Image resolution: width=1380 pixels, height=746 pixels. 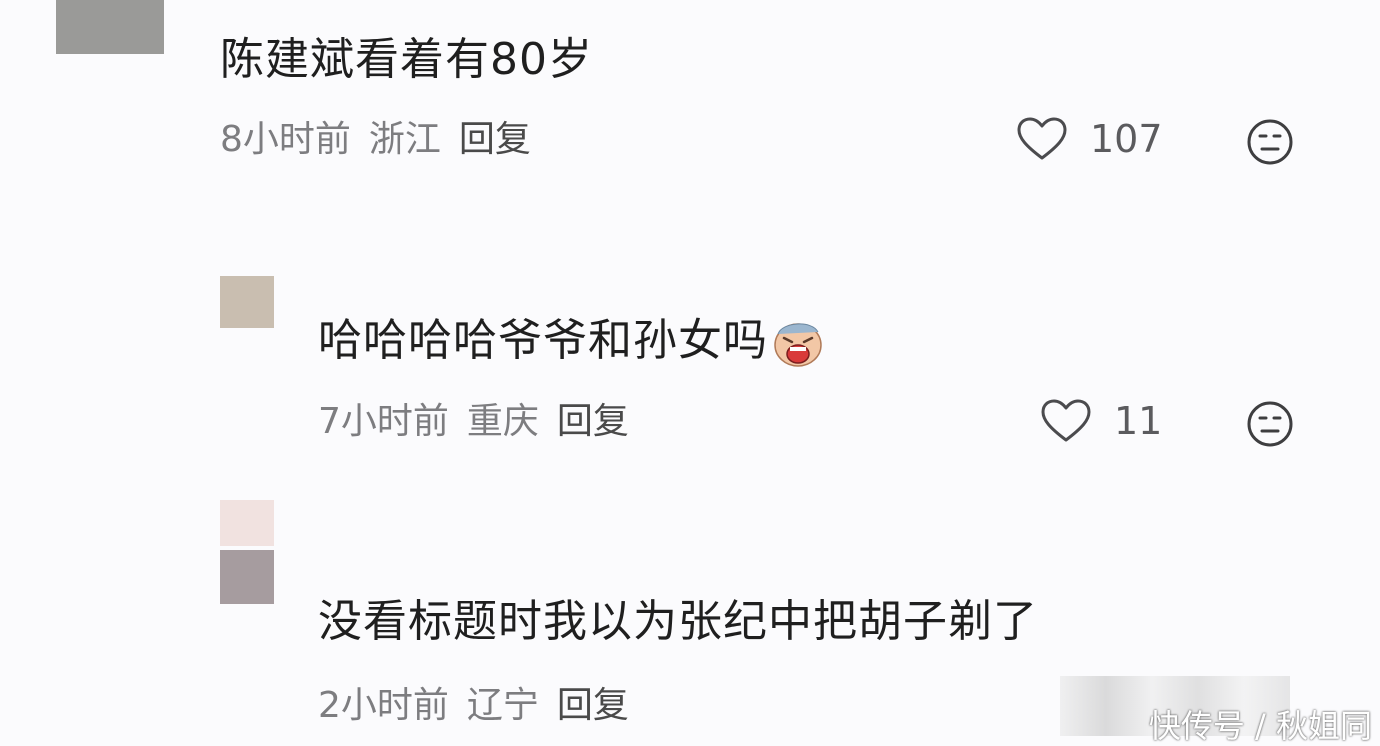 What do you see at coordinates (502, 421) in the screenshot?
I see `comment-location: 重庆` at bounding box center [502, 421].